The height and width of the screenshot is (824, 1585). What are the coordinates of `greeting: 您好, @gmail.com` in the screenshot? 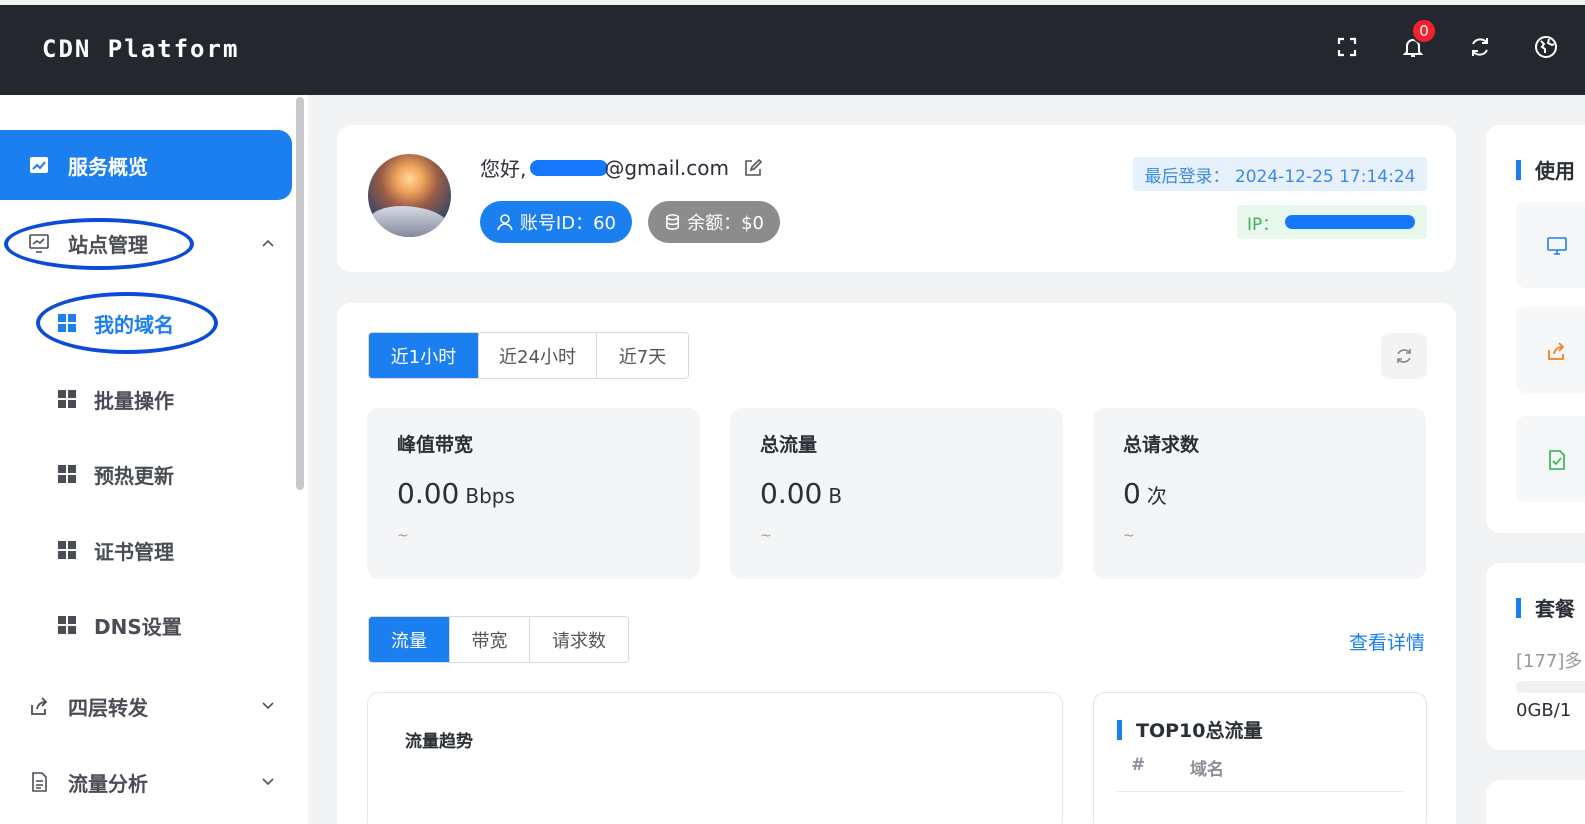 It's located at (621, 167).